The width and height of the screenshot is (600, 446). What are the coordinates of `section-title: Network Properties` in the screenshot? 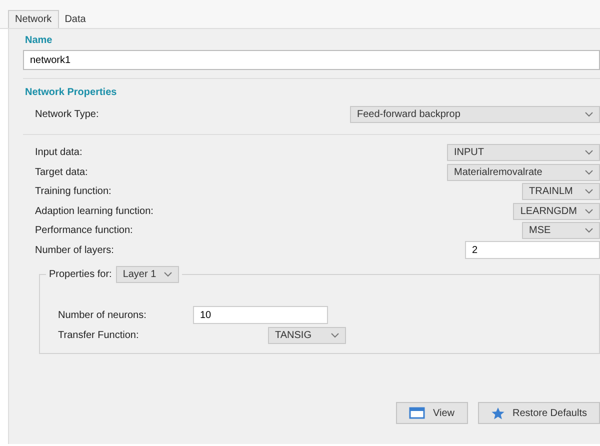 It's located at (71, 92).